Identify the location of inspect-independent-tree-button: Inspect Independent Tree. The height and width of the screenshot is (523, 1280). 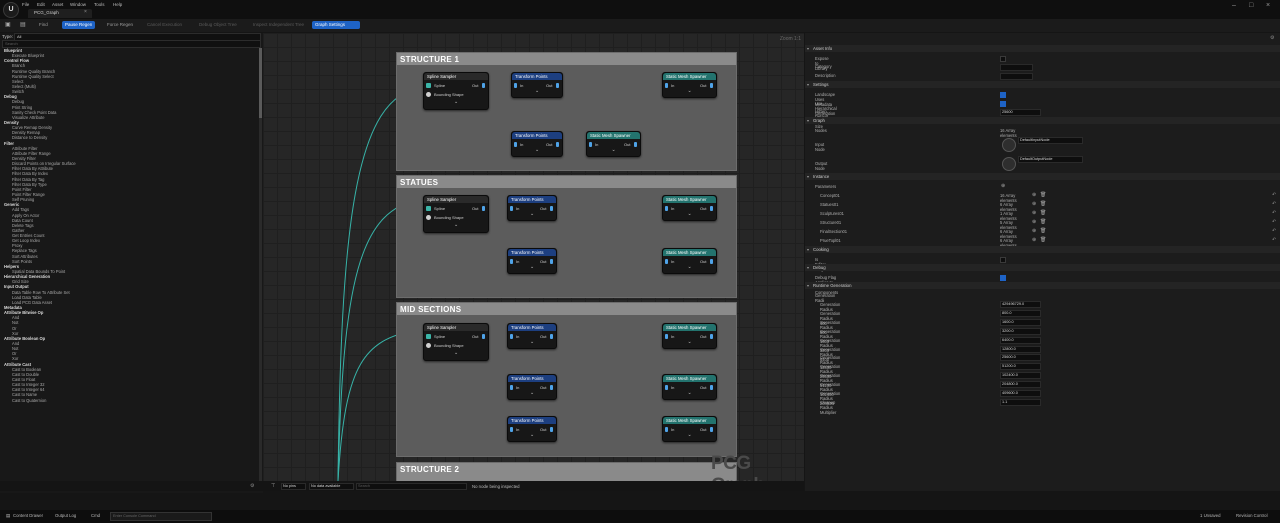
(278, 25).